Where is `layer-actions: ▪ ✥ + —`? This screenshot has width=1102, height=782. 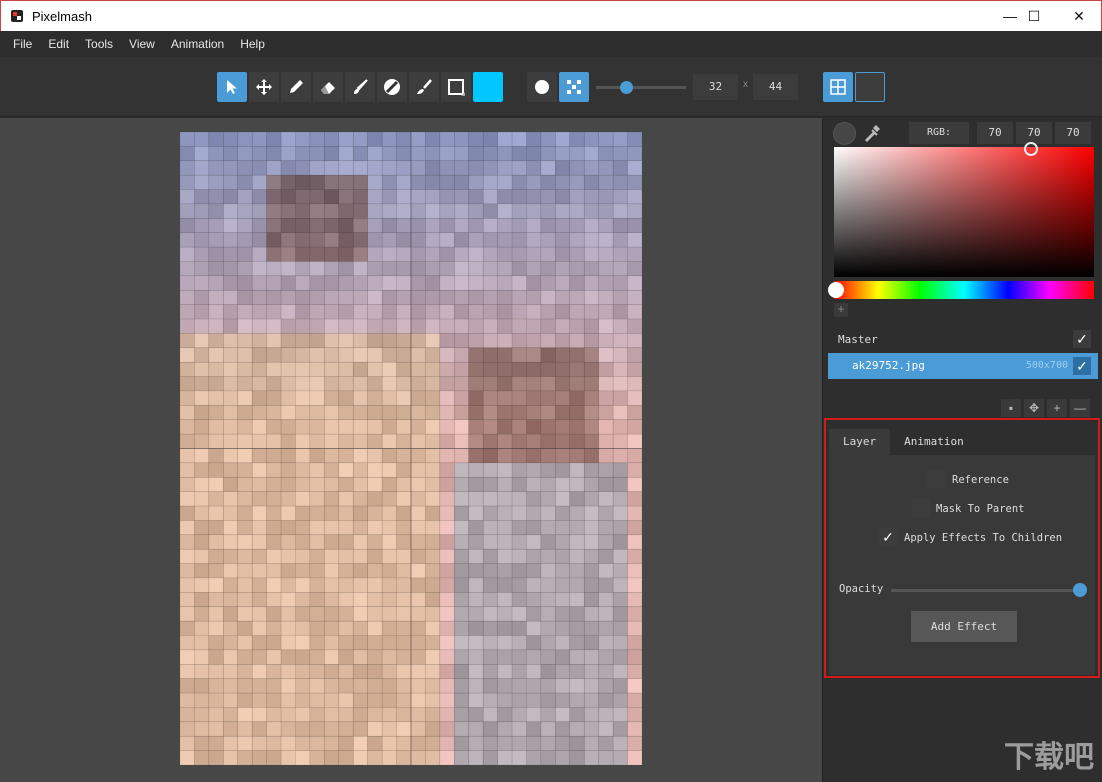
layer-actions: ▪ ✥ + — is located at coordinates (1045, 409).